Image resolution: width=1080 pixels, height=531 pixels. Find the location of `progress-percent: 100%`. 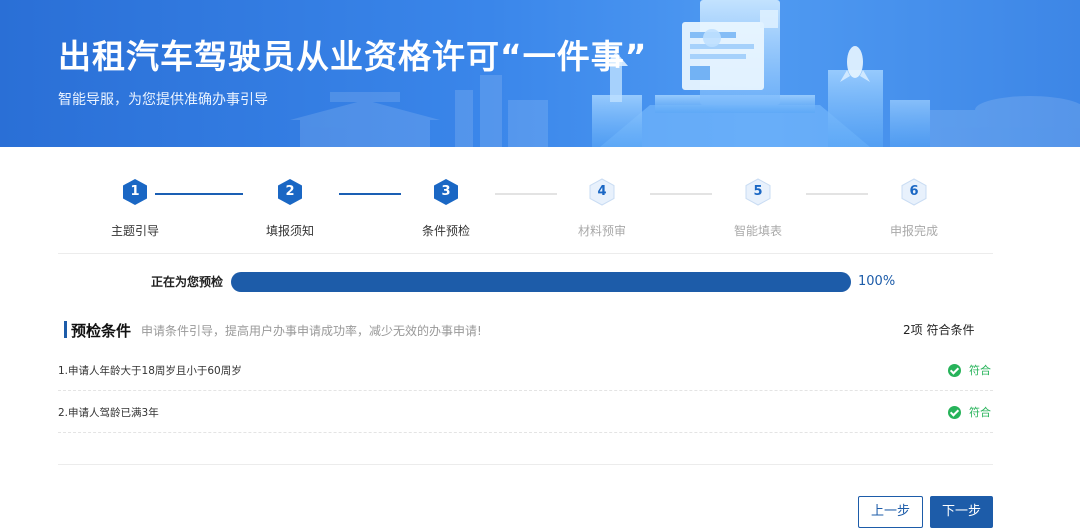

progress-percent: 100% is located at coordinates (877, 281).